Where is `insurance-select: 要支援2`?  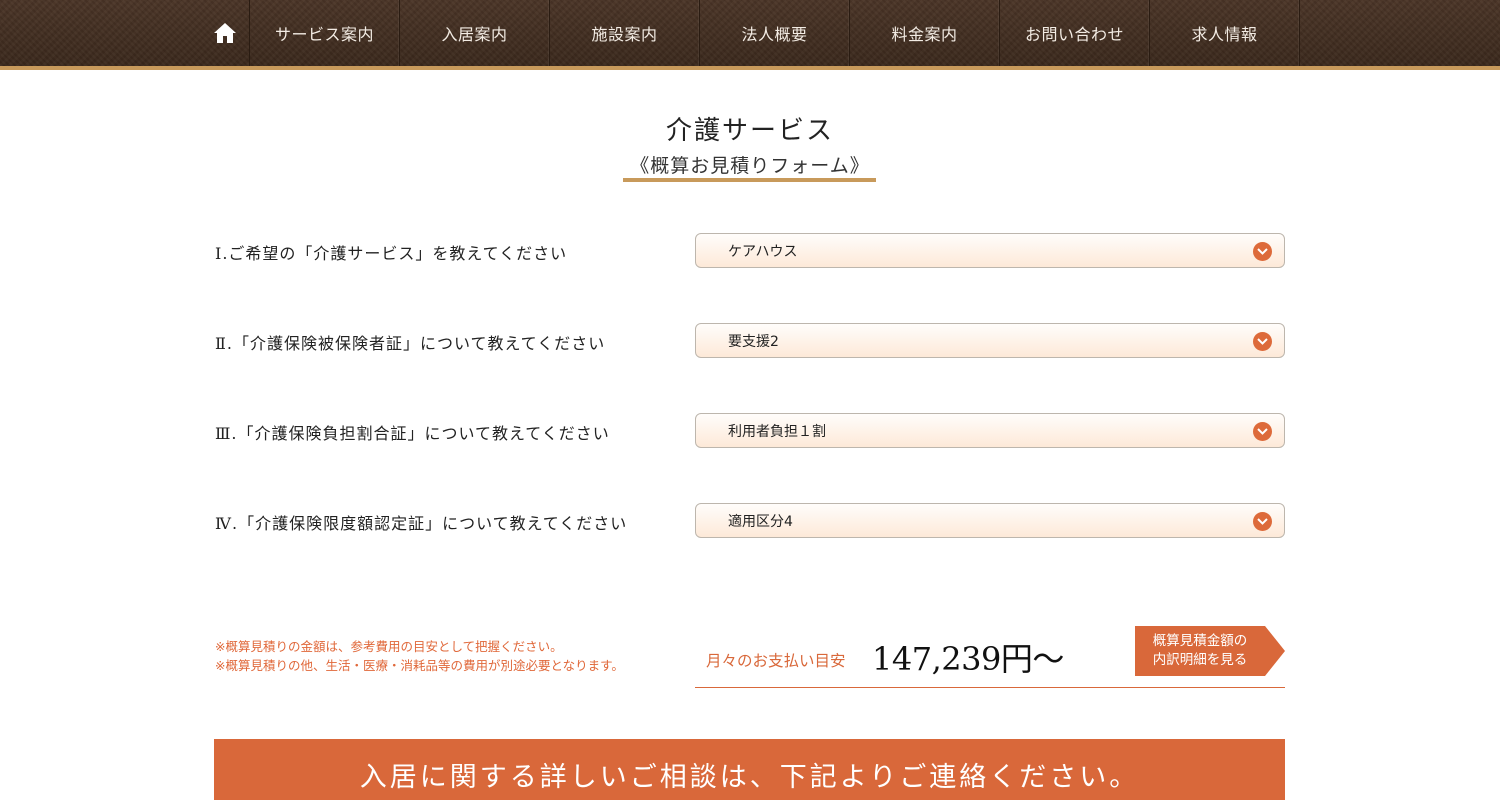 insurance-select: 要支援2 is located at coordinates (990, 340).